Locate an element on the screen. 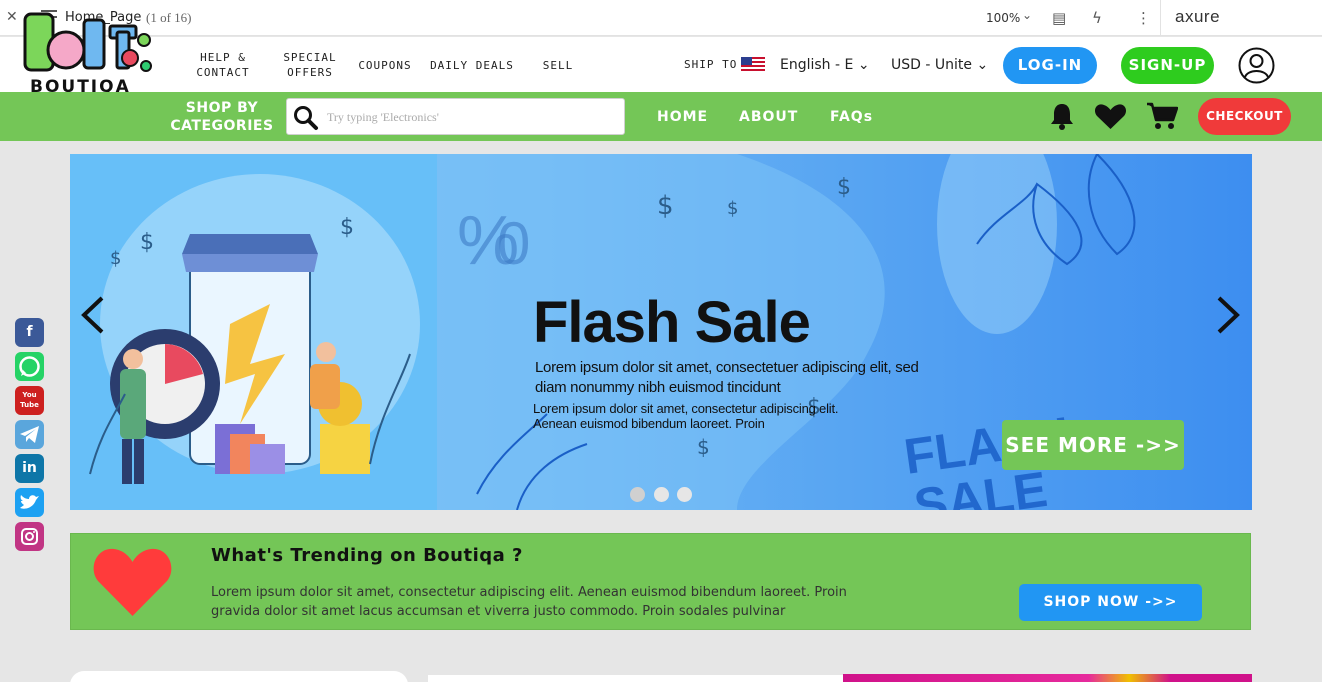 Image resolution: width=1322 pixels, height=682 pixels. telegram-icon is located at coordinates (29, 434).